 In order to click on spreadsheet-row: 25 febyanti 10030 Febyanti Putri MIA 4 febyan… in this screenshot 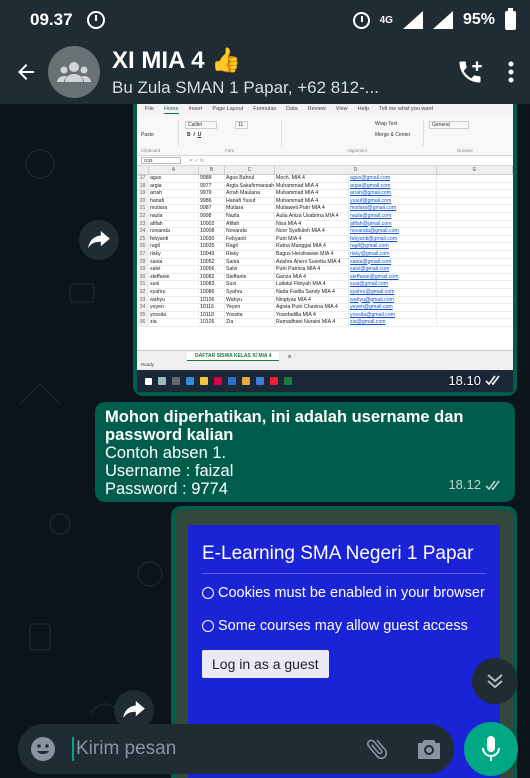, I will do `click(325, 239)`.